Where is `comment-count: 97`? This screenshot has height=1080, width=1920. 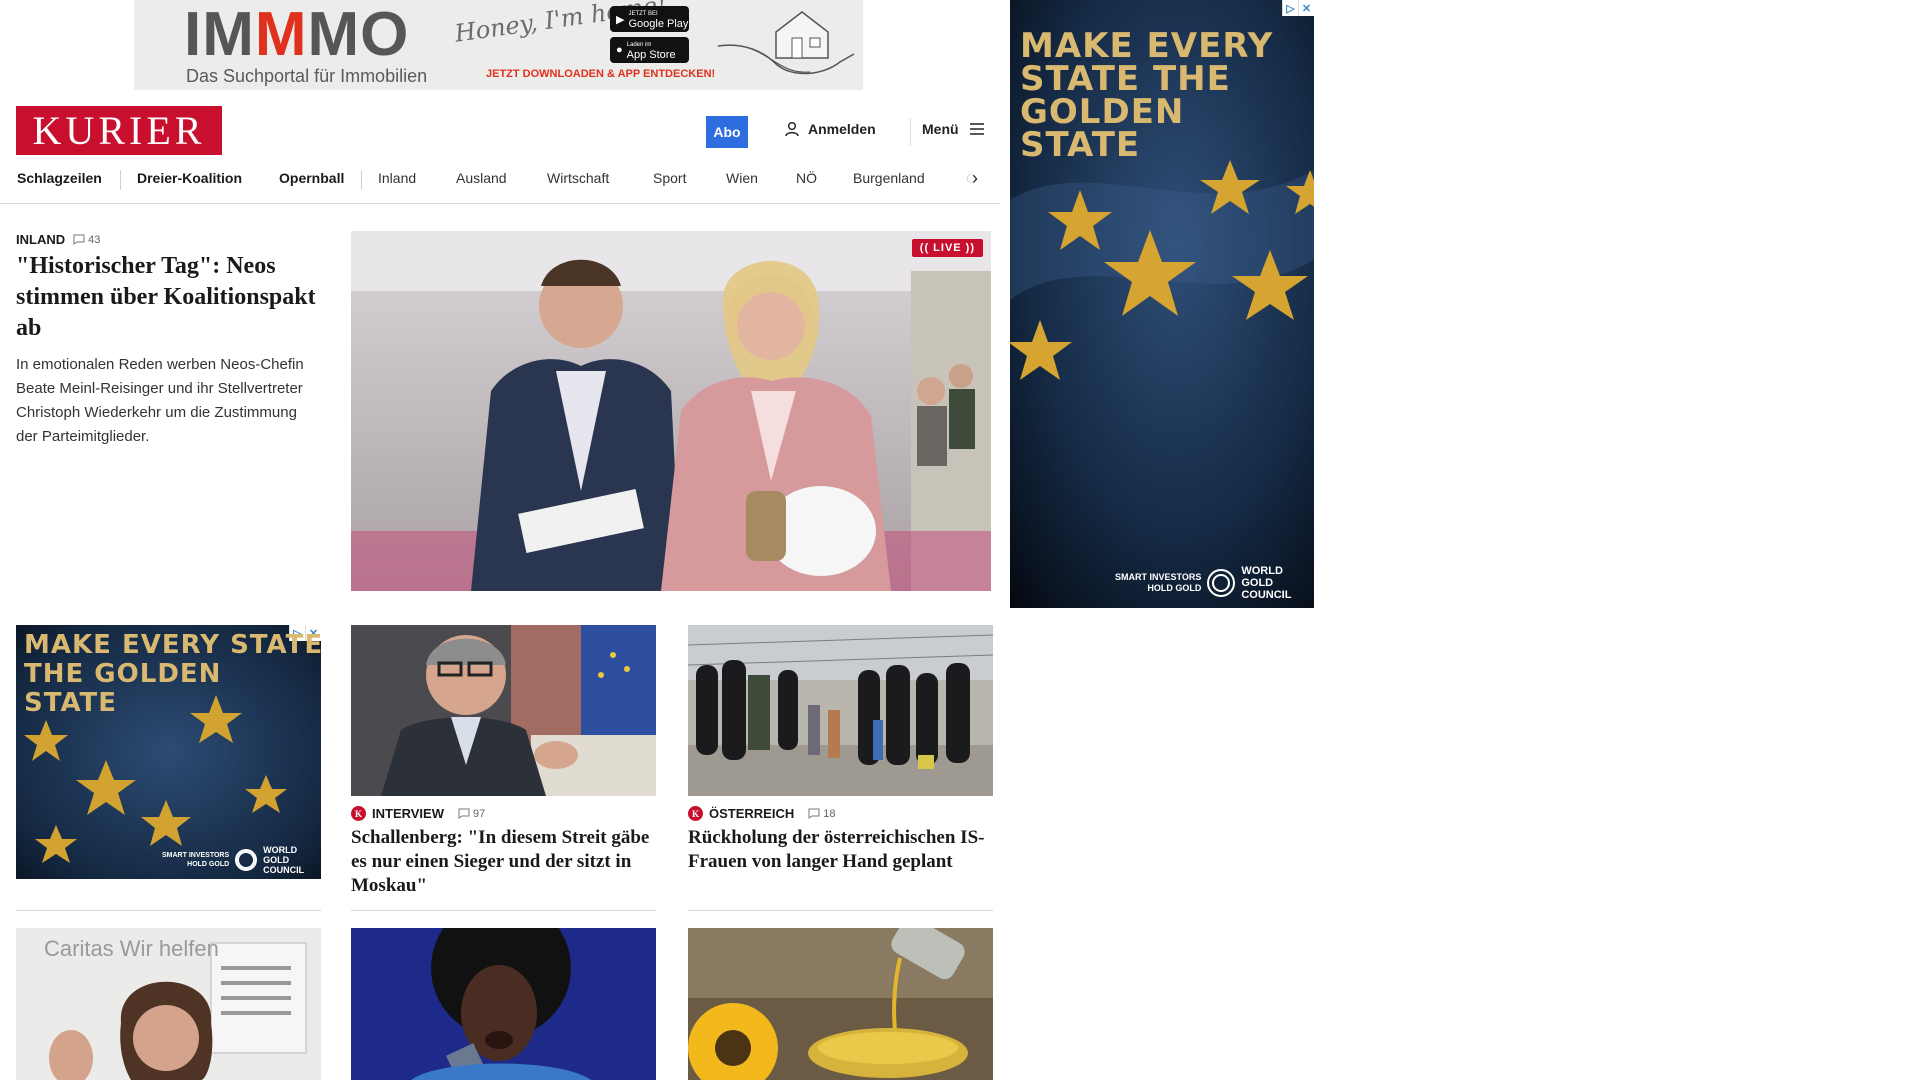 comment-count: 97 is located at coordinates (471, 814).